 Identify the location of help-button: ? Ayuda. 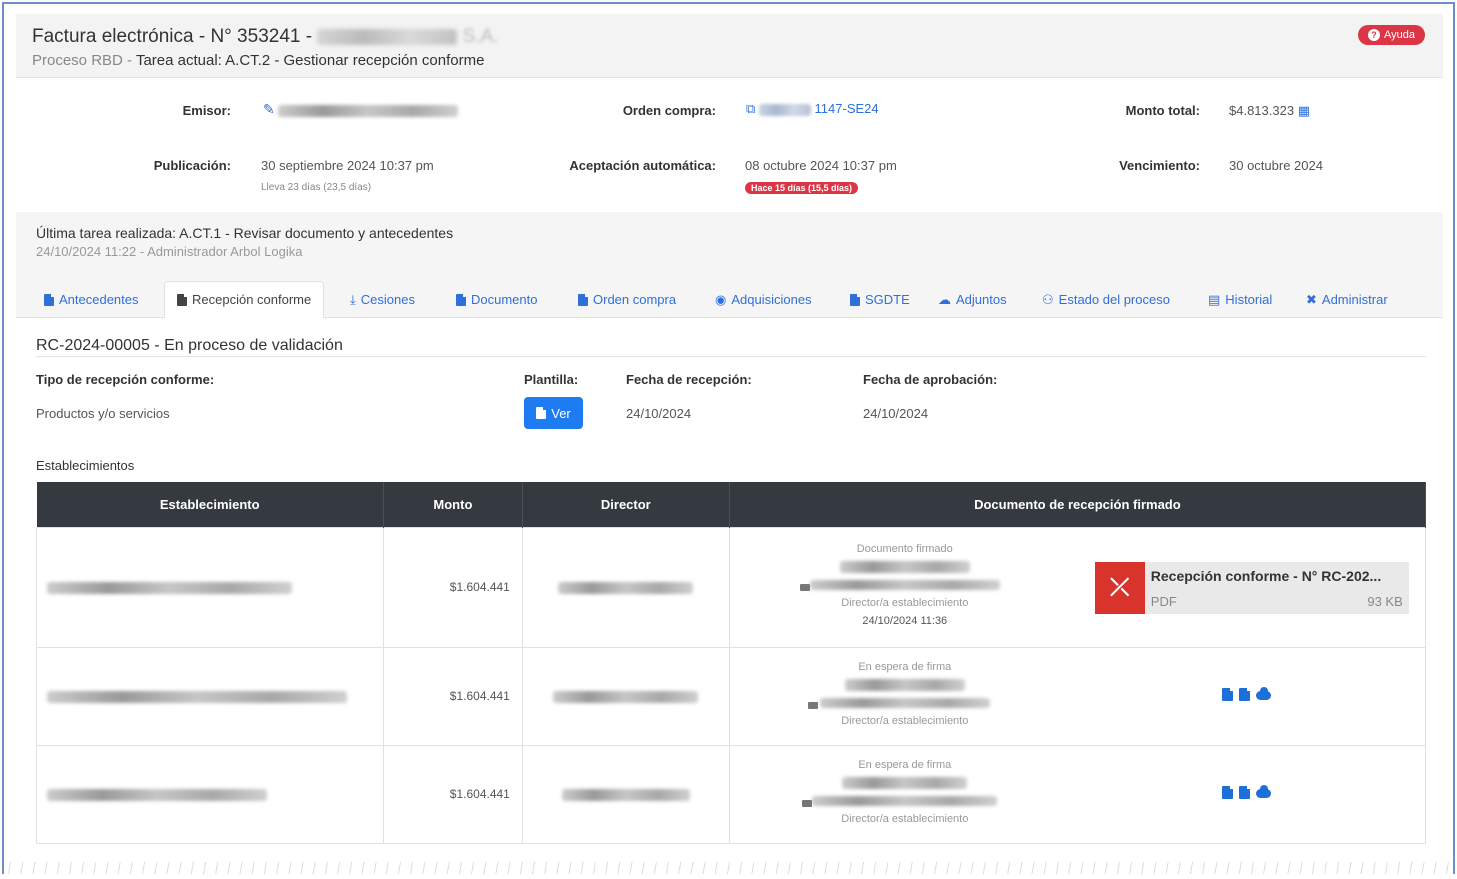
(1391, 35).